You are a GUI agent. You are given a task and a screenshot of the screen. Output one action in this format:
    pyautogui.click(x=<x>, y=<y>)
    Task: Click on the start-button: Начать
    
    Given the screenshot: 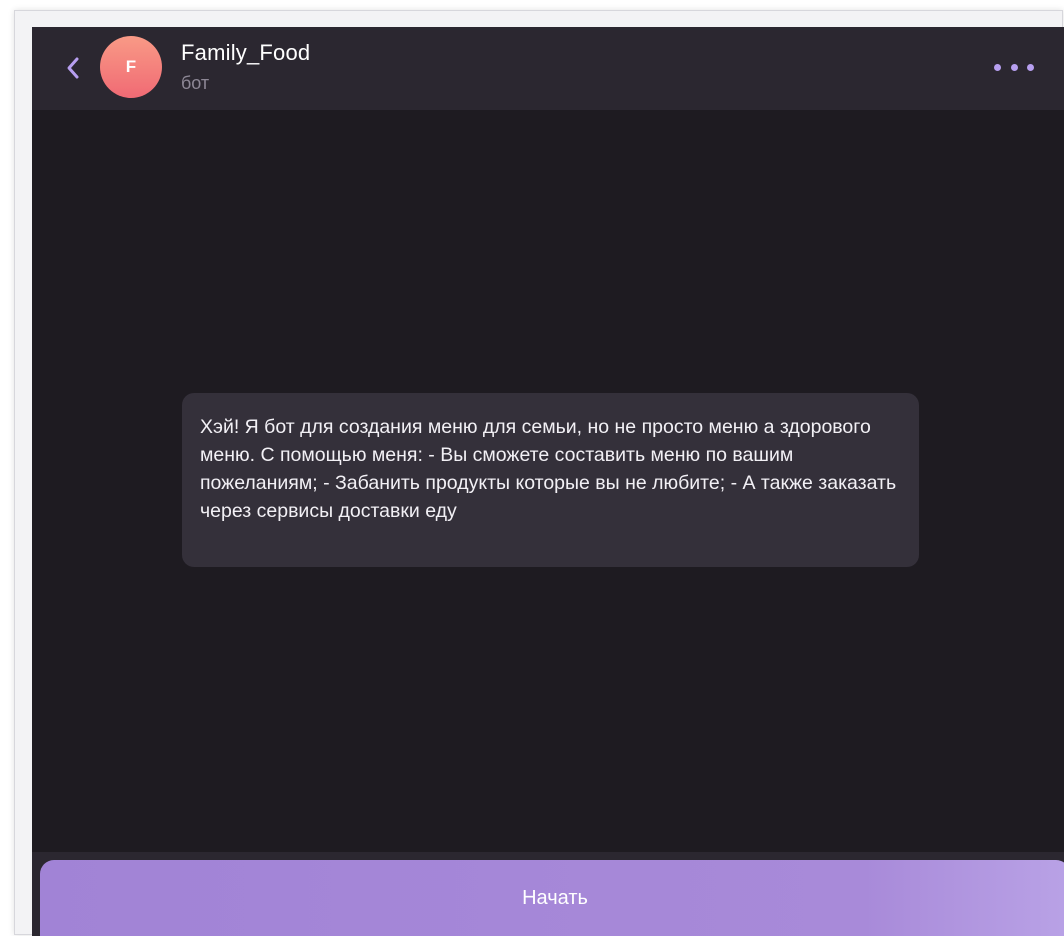 What is the action you would take?
    pyautogui.click(x=552, y=898)
    